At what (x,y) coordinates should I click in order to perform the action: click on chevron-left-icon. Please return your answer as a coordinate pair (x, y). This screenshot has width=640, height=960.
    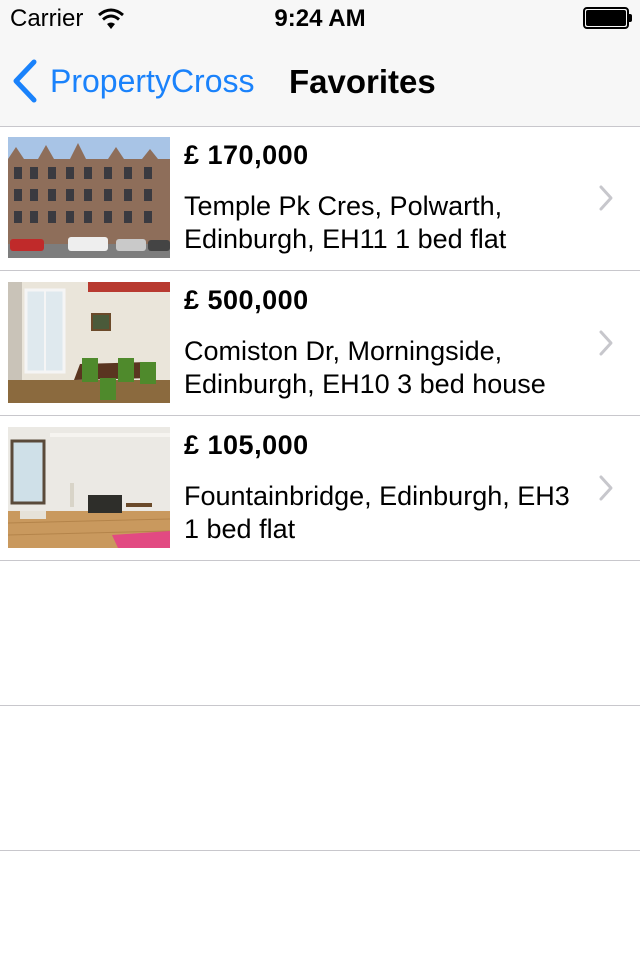
    Looking at the image, I should click on (25, 81).